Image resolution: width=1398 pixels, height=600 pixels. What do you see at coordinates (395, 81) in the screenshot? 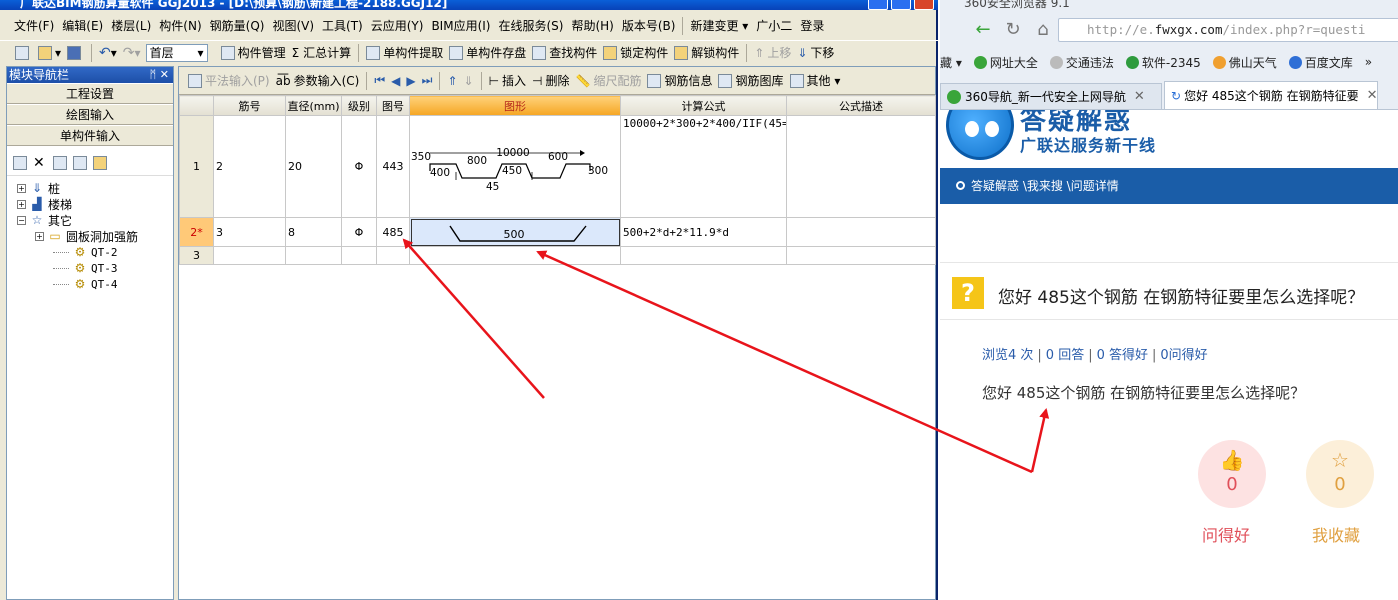
I see `prev-record-button: ◀` at bounding box center [395, 81].